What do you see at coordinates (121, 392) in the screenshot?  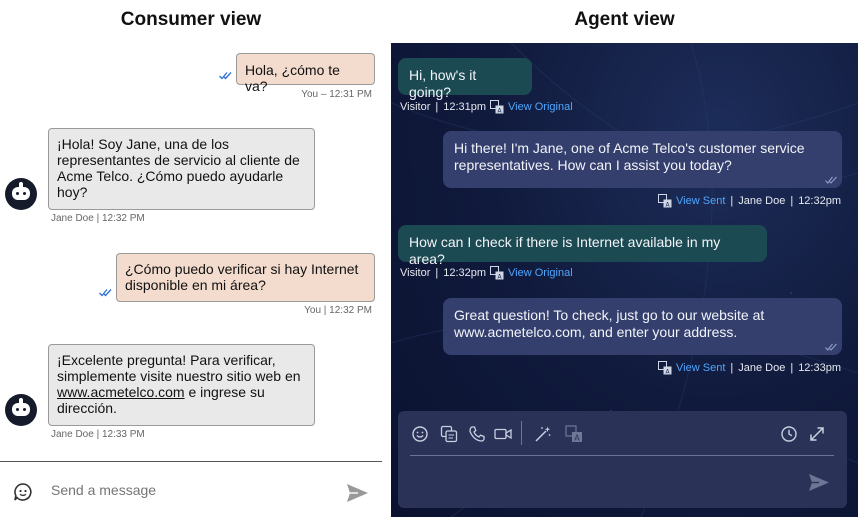 I see `website-link: www.acmetelco.com` at bounding box center [121, 392].